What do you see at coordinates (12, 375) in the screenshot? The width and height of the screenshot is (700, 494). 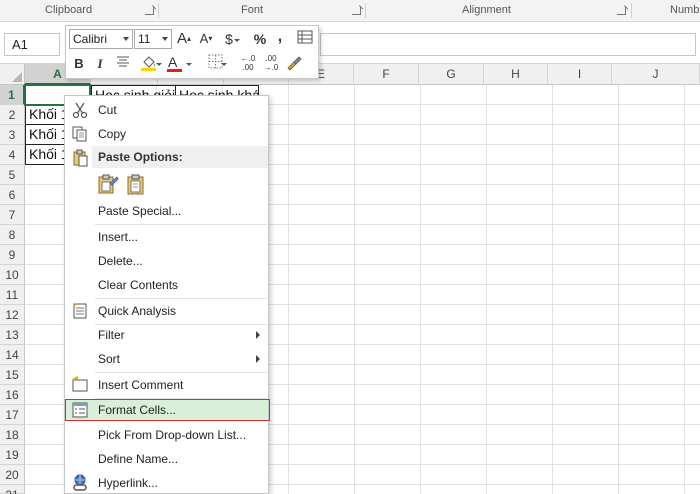 I see `row-header-15: 15` at bounding box center [12, 375].